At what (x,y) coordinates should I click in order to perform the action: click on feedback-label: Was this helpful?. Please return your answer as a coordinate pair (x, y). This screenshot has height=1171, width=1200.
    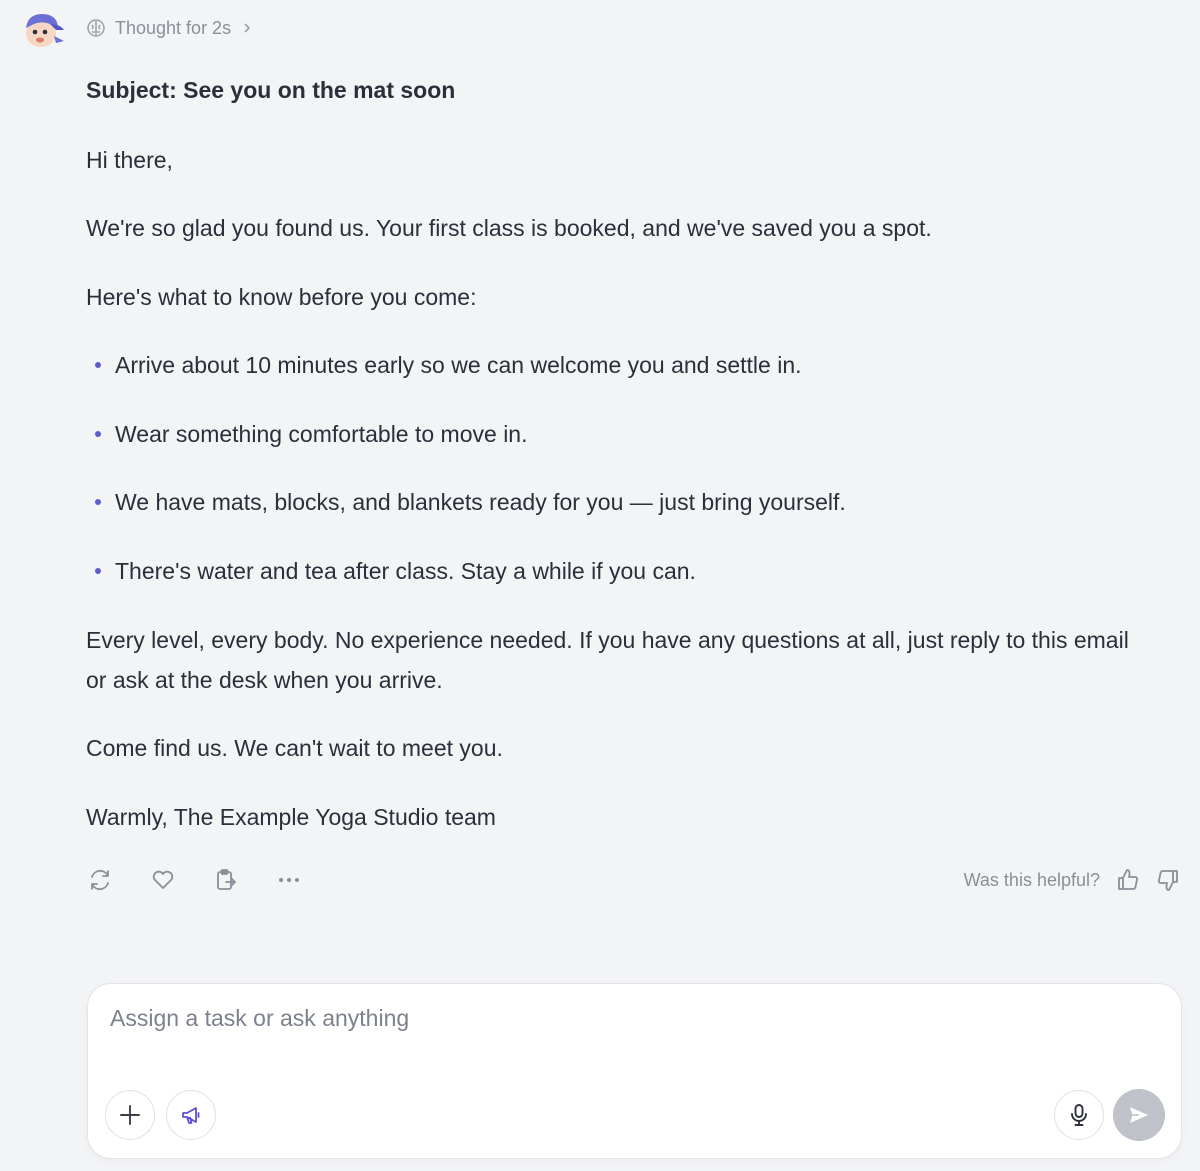
    Looking at the image, I should click on (1031, 879).